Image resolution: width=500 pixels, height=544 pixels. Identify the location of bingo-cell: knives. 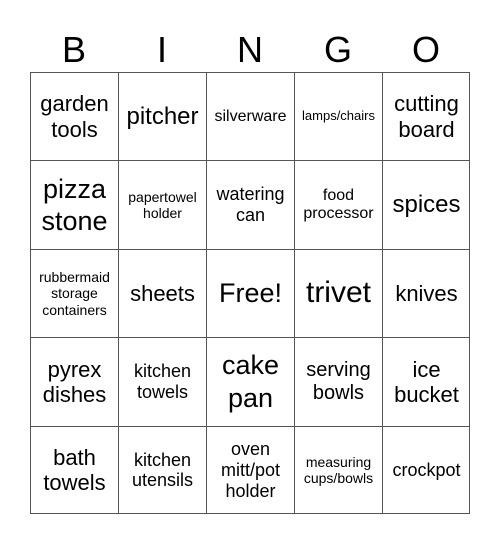
(426, 293).